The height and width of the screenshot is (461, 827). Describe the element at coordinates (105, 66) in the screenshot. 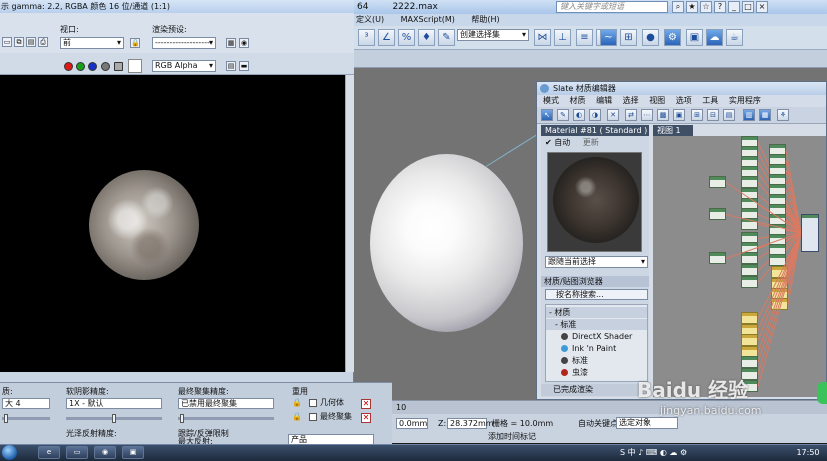

I see `alpha-channel-toggle` at that location.